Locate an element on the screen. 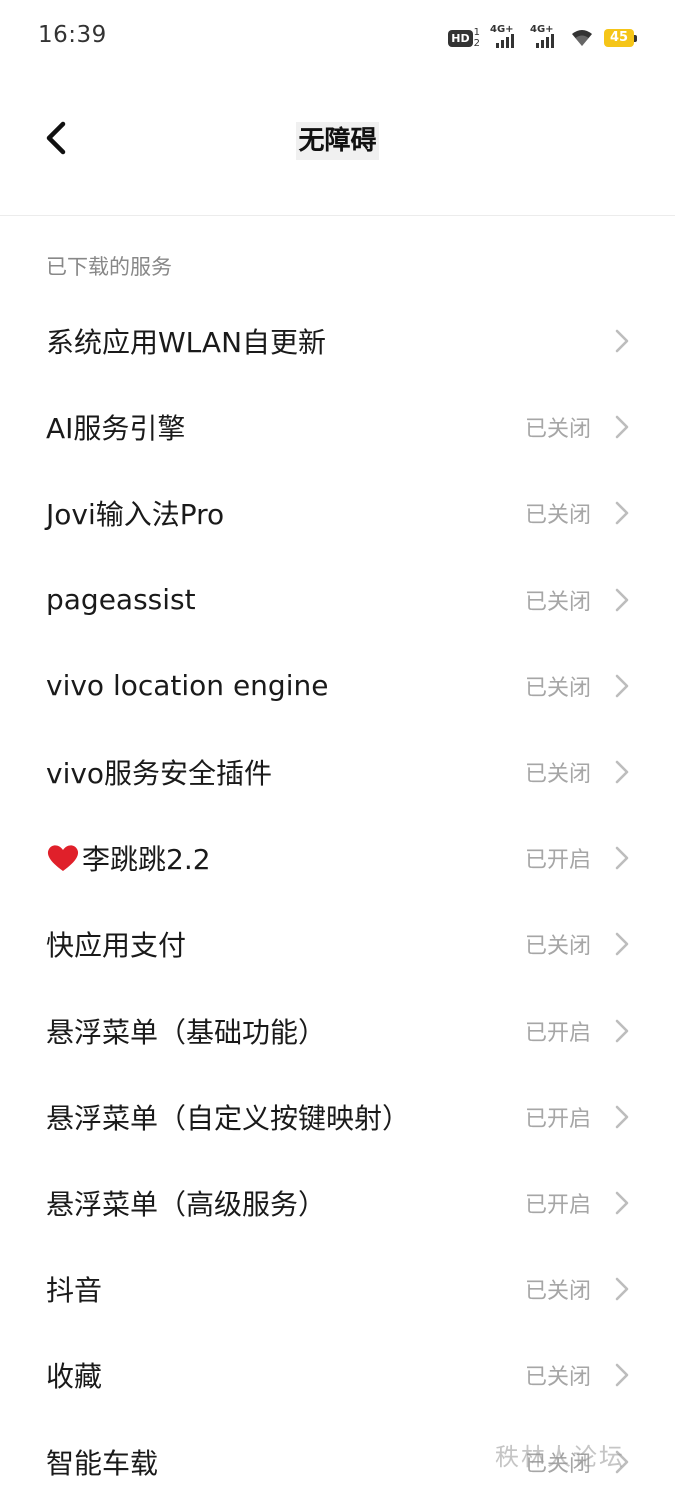  item-label: 悬浮菜单（高级服务） is located at coordinates (186, 1204).